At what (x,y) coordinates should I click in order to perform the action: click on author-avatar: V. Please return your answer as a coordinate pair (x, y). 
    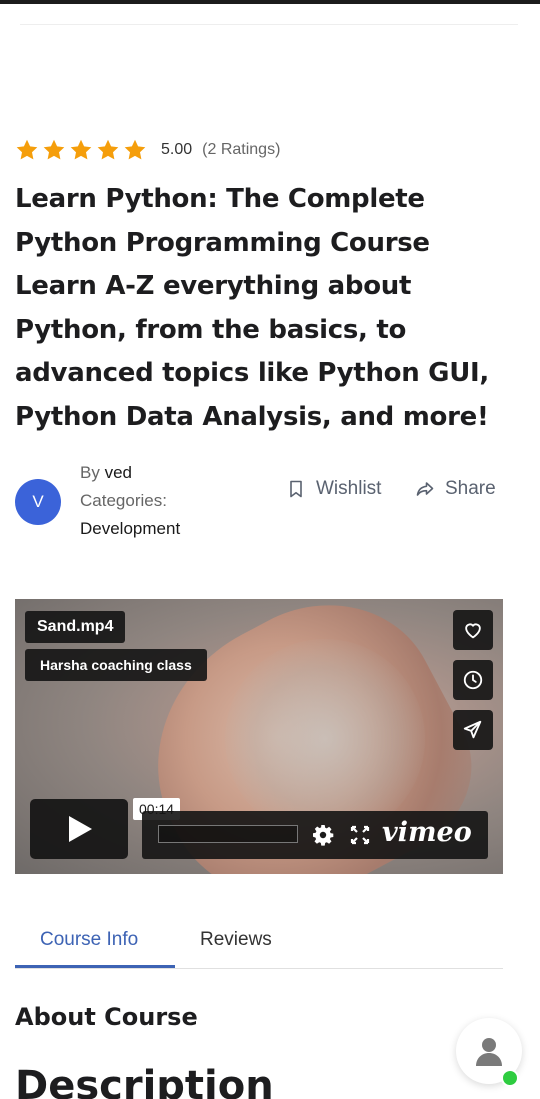
    Looking at the image, I should click on (38, 502).